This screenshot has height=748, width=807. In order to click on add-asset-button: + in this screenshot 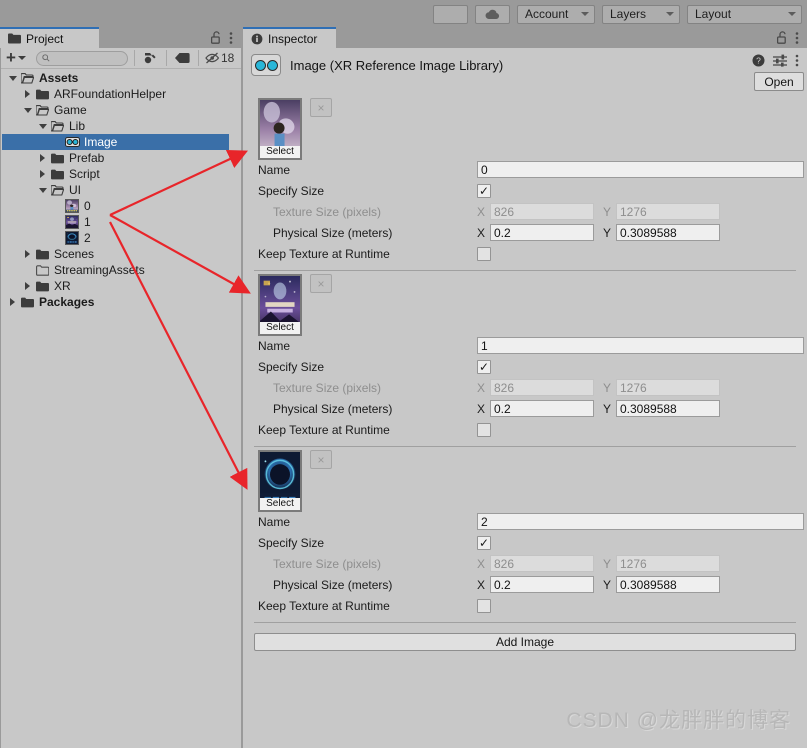, I will do `click(16, 57)`.